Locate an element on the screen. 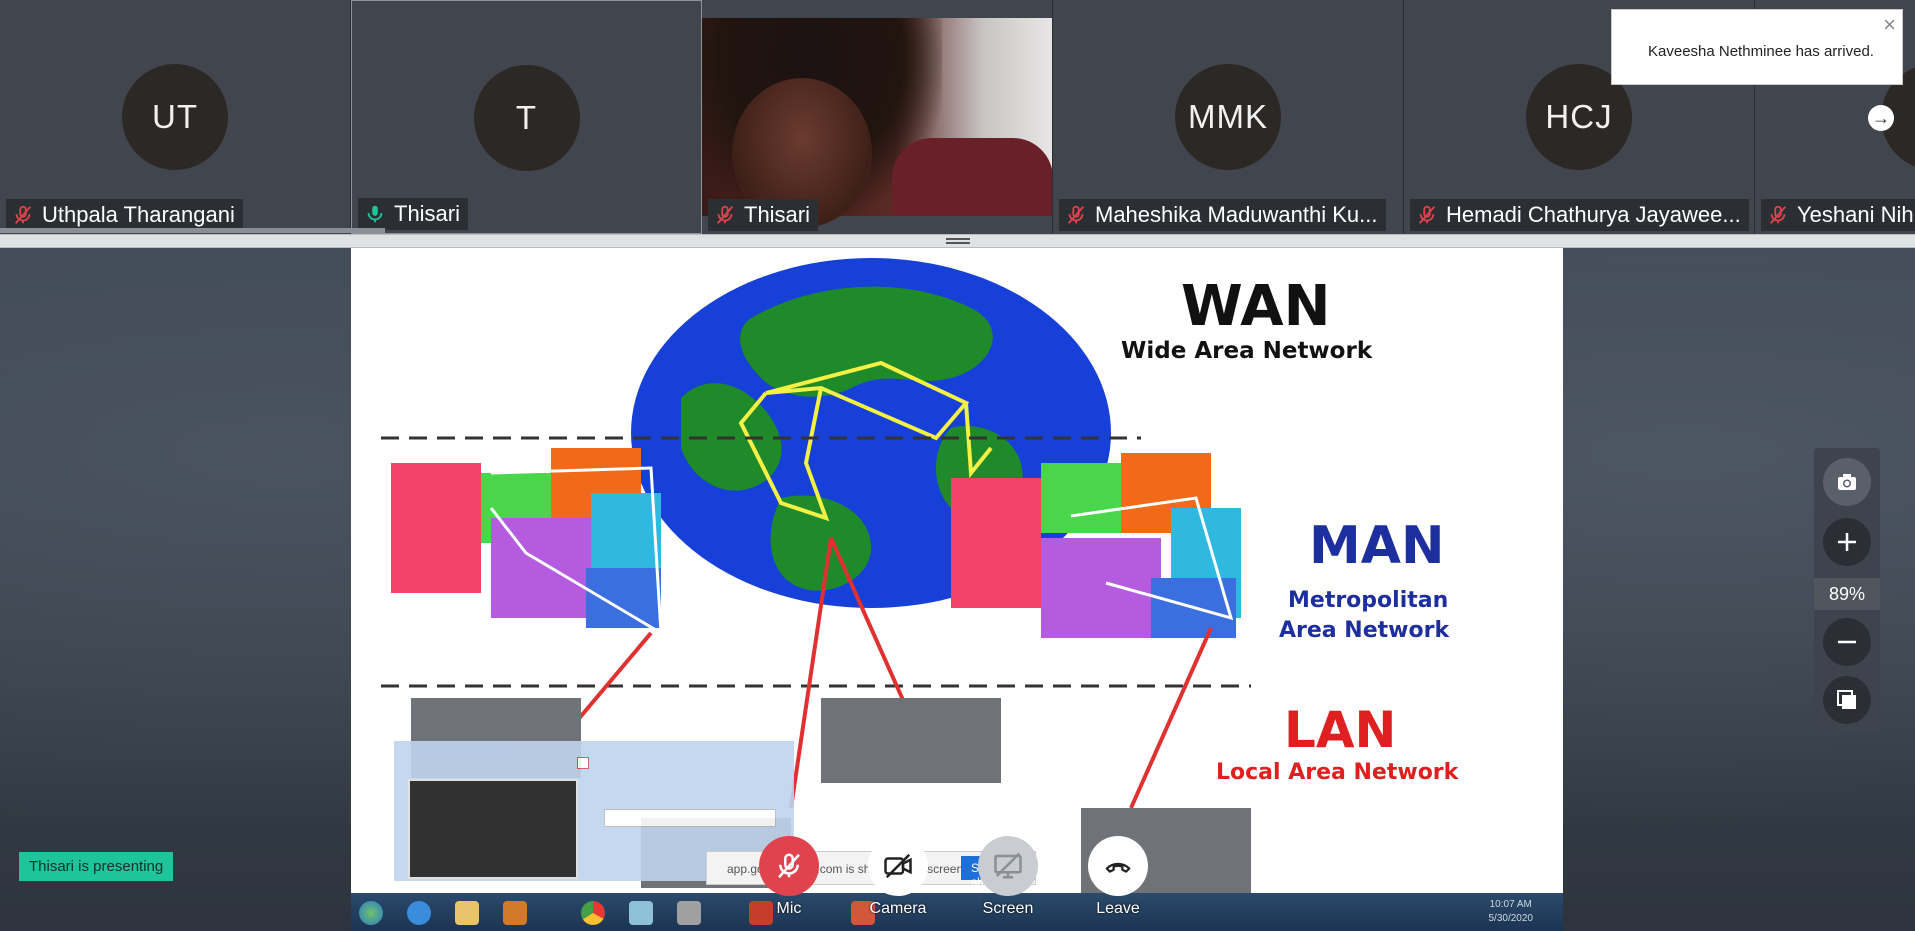  participant-name: Yeshani Nih is located at coordinates (1855, 214).